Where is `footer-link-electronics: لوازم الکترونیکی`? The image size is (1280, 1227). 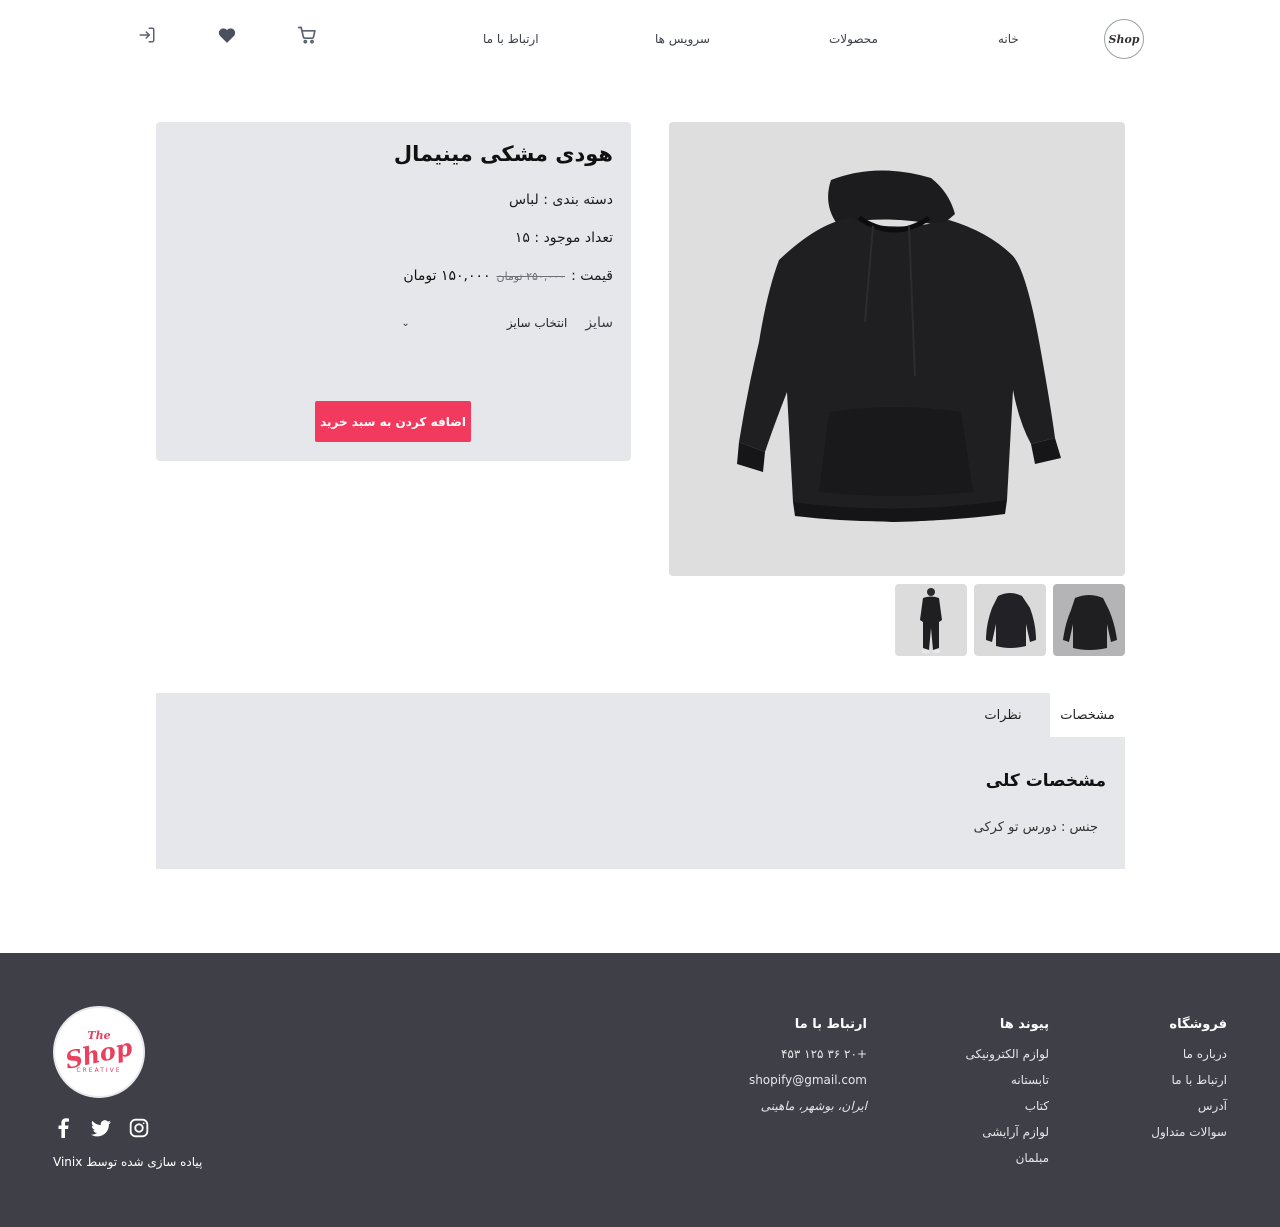 footer-link-electronics: لوازم الکترونیکی is located at coordinates (1007, 1054).